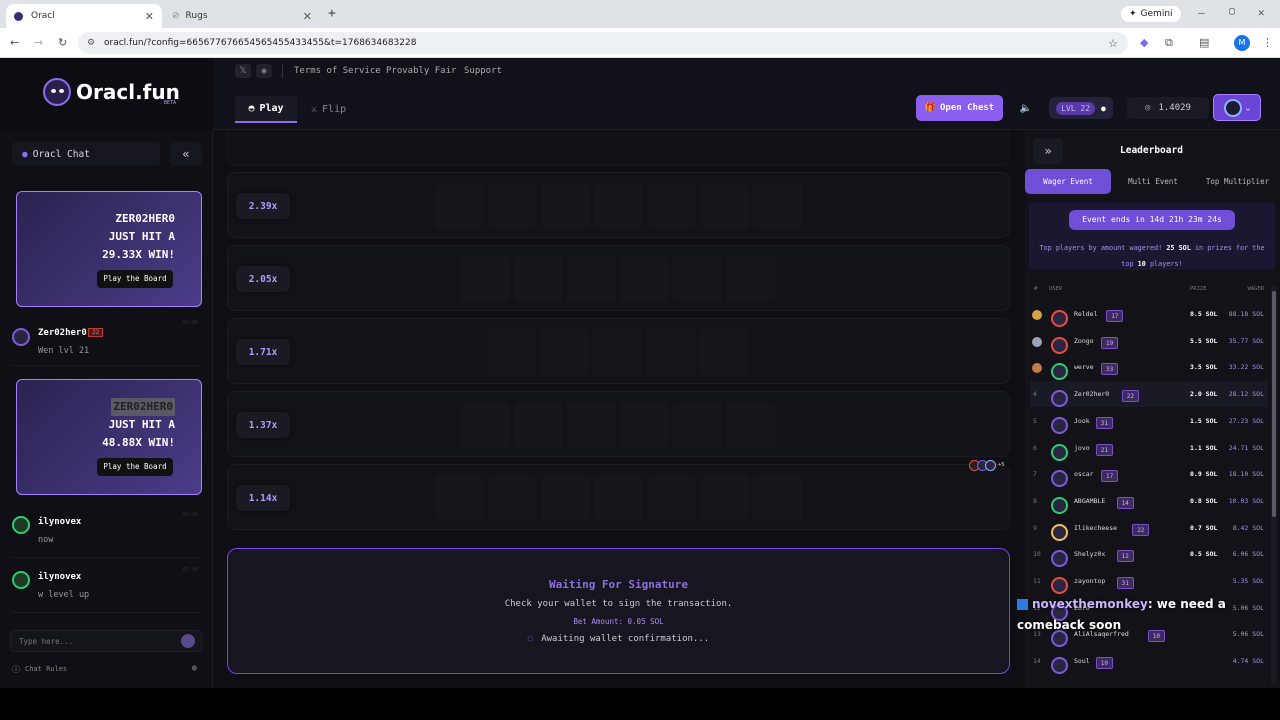 Image resolution: width=1280 pixels, height=720 pixels. What do you see at coordinates (264, 71) in the screenshot?
I see `discord-icon: ◉` at bounding box center [264, 71].